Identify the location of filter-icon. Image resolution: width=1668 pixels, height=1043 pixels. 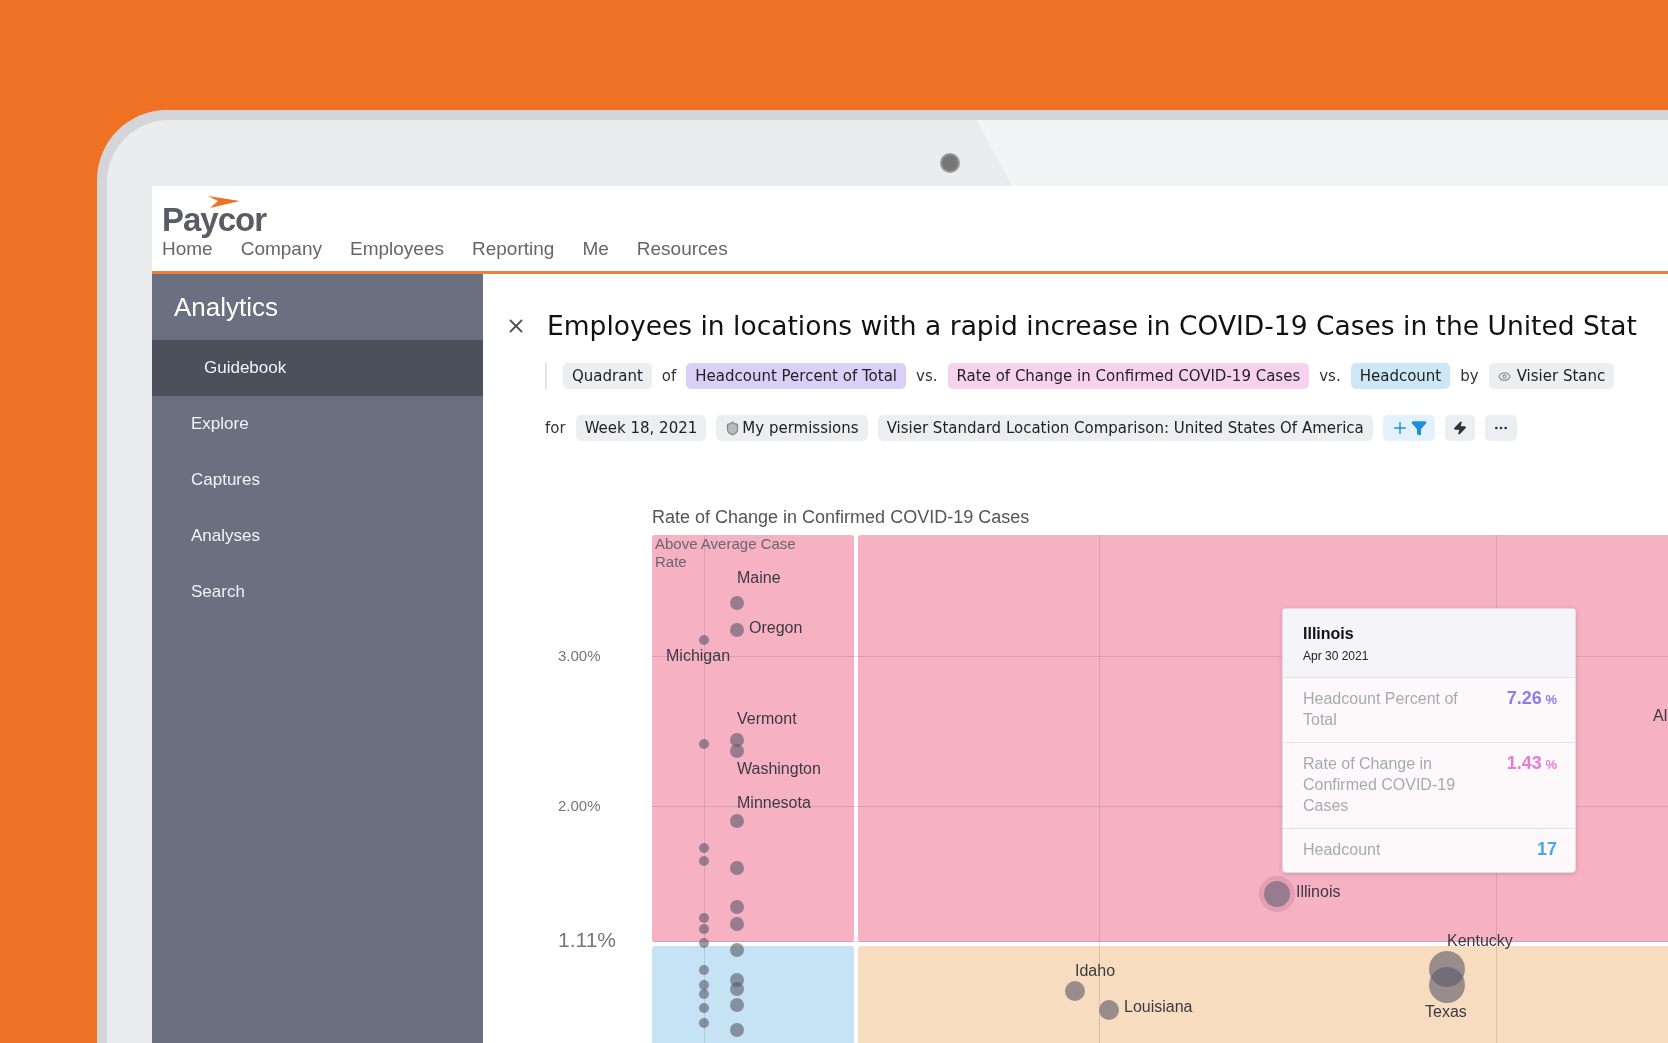
(1418, 428).